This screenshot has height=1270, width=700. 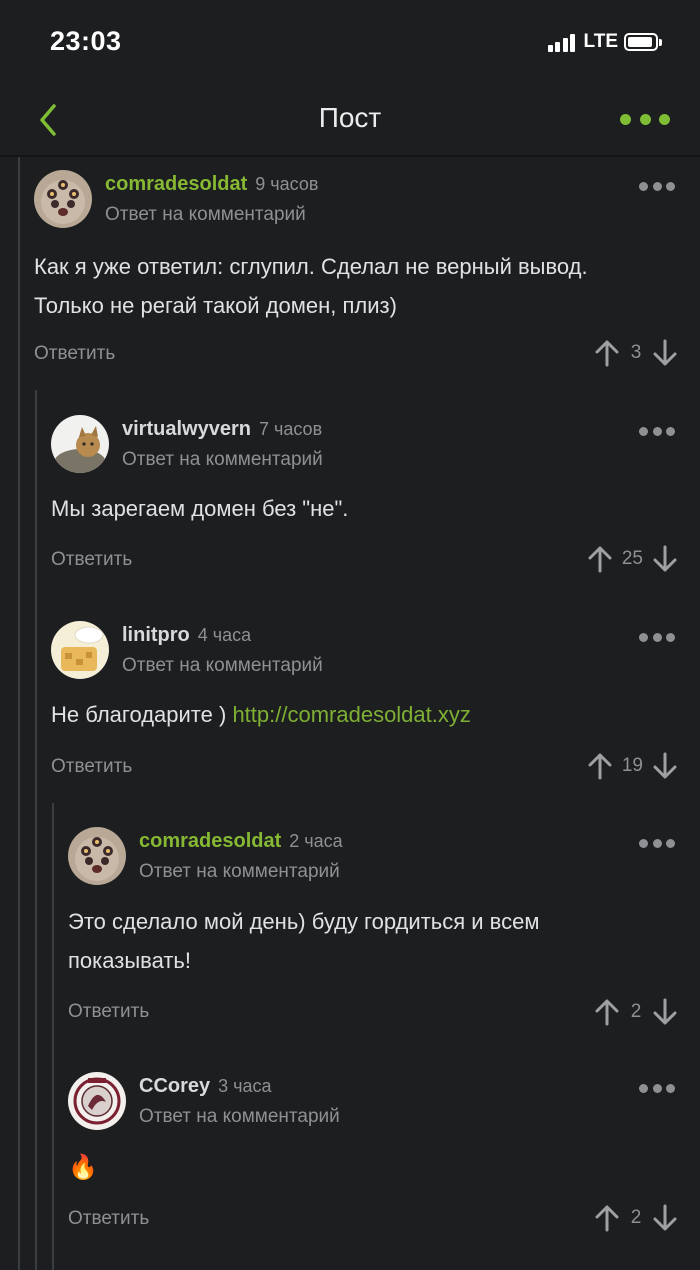 I want to click on nav-divider, so click(x=350, y=156).